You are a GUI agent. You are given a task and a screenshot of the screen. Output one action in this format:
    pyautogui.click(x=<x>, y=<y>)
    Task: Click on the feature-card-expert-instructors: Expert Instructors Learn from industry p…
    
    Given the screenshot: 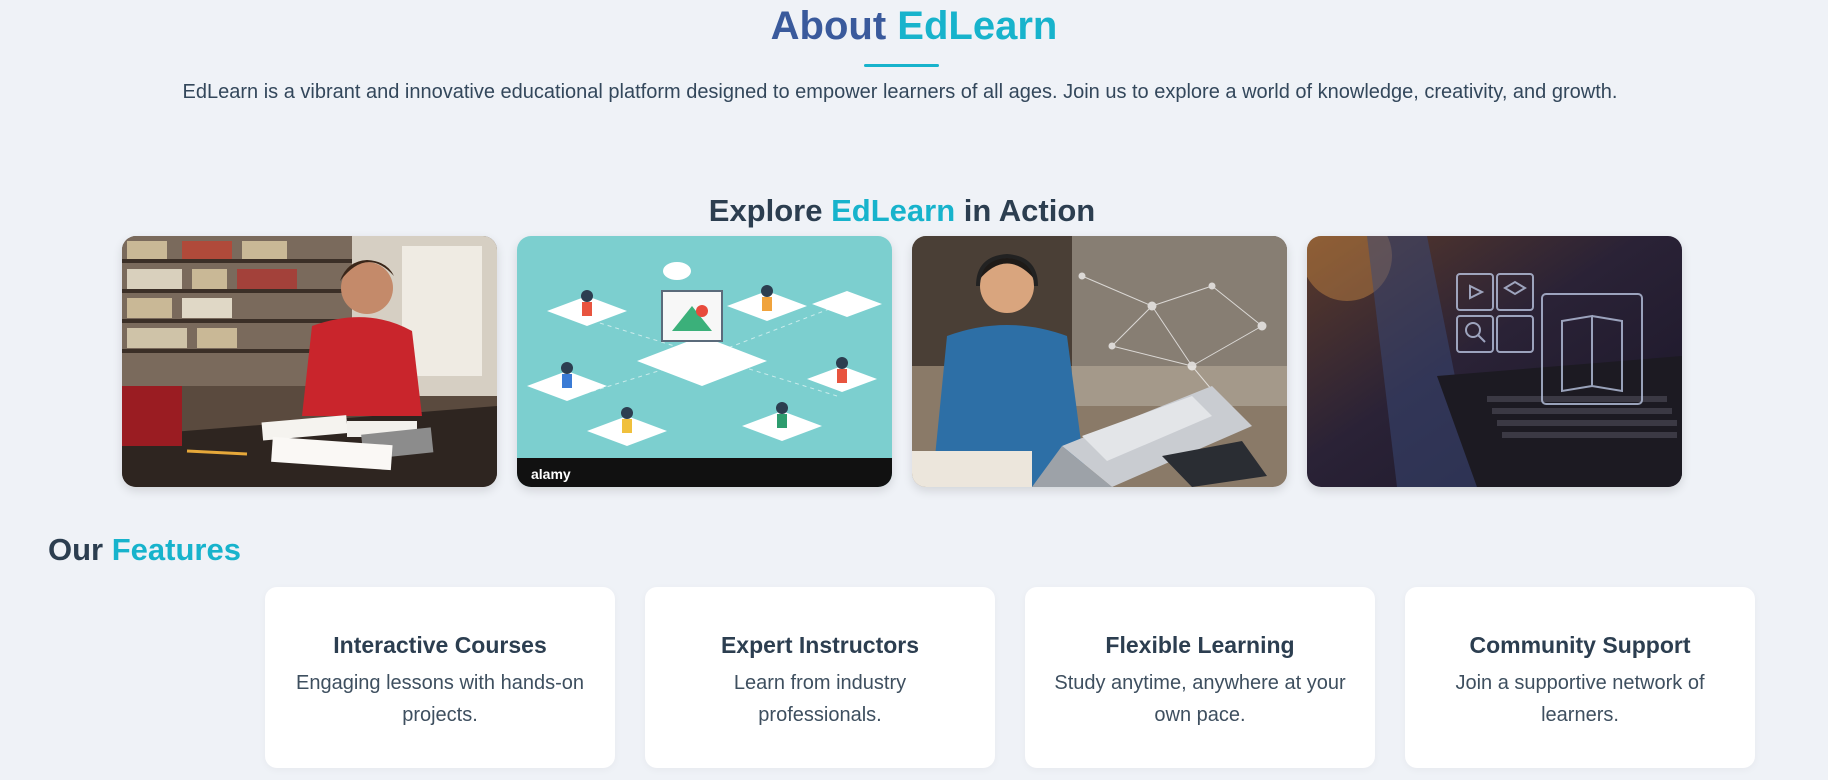 What is the action you would take?
    pyautogui.click(x=820, y=677)
    